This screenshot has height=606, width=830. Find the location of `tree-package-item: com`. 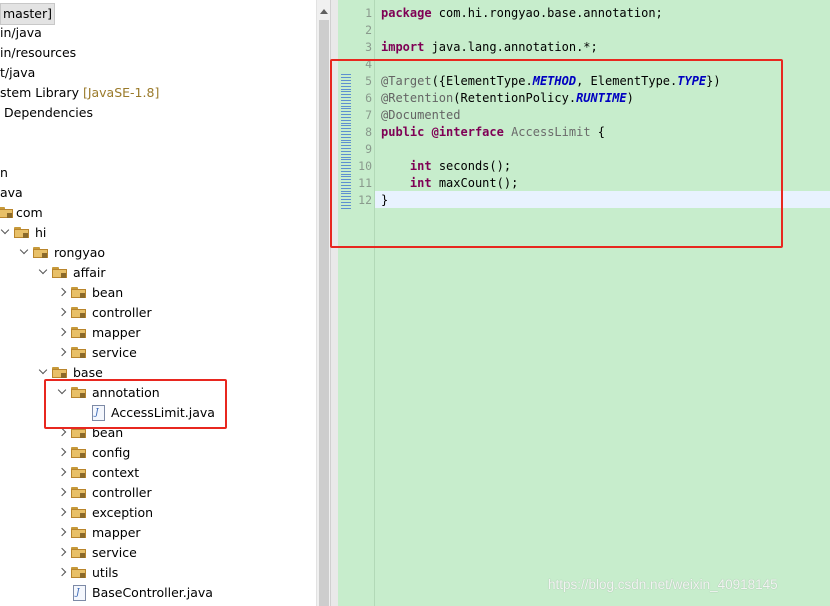

tree-package-item: com is located at coordinates (158, 213).